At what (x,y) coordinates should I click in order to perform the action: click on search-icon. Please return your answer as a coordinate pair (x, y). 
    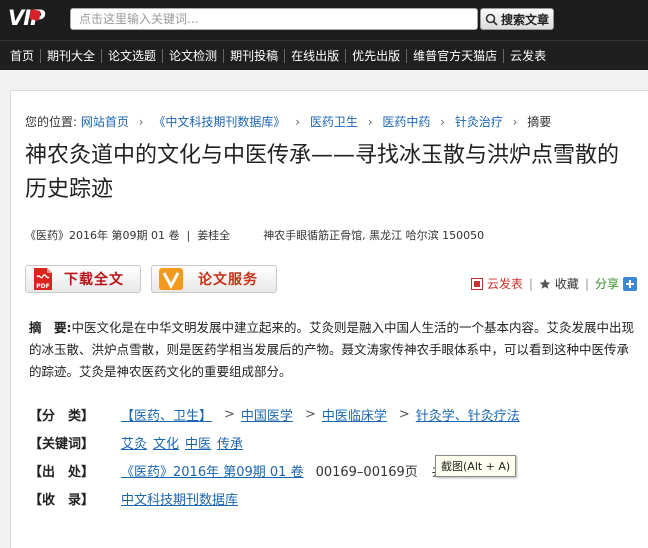
    Looking at the image, I should click on (491, 19).